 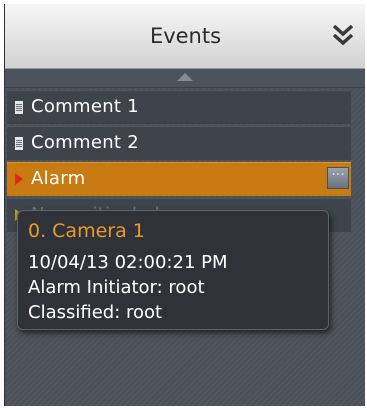 I want to click on event-item-comment-1: Comment 1, so click(x=179, y=107).